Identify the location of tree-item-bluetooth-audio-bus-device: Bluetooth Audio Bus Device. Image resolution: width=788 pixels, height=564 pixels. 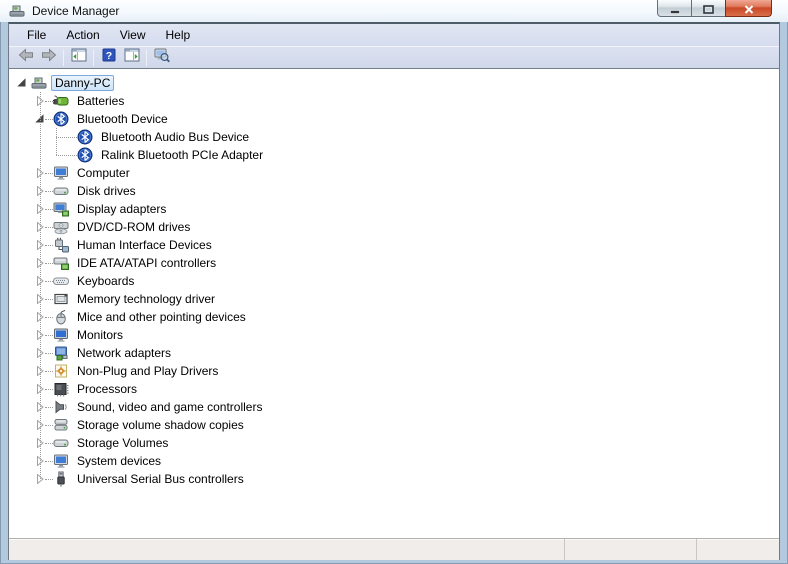
(394, 137).